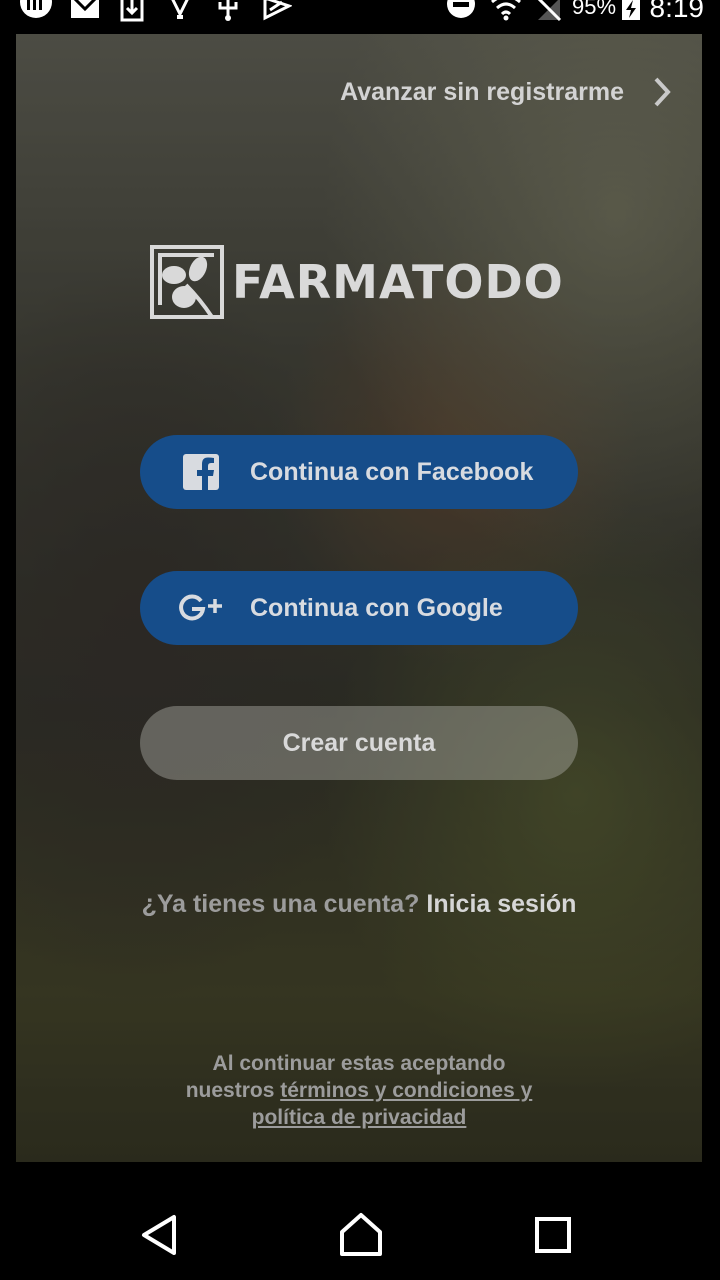 Image resolution: width=720 pixels, height=1280 pixels. Describe the element at coordinates (594, 9) in the screenshot. I see `battery-percent: 95%` at that location.